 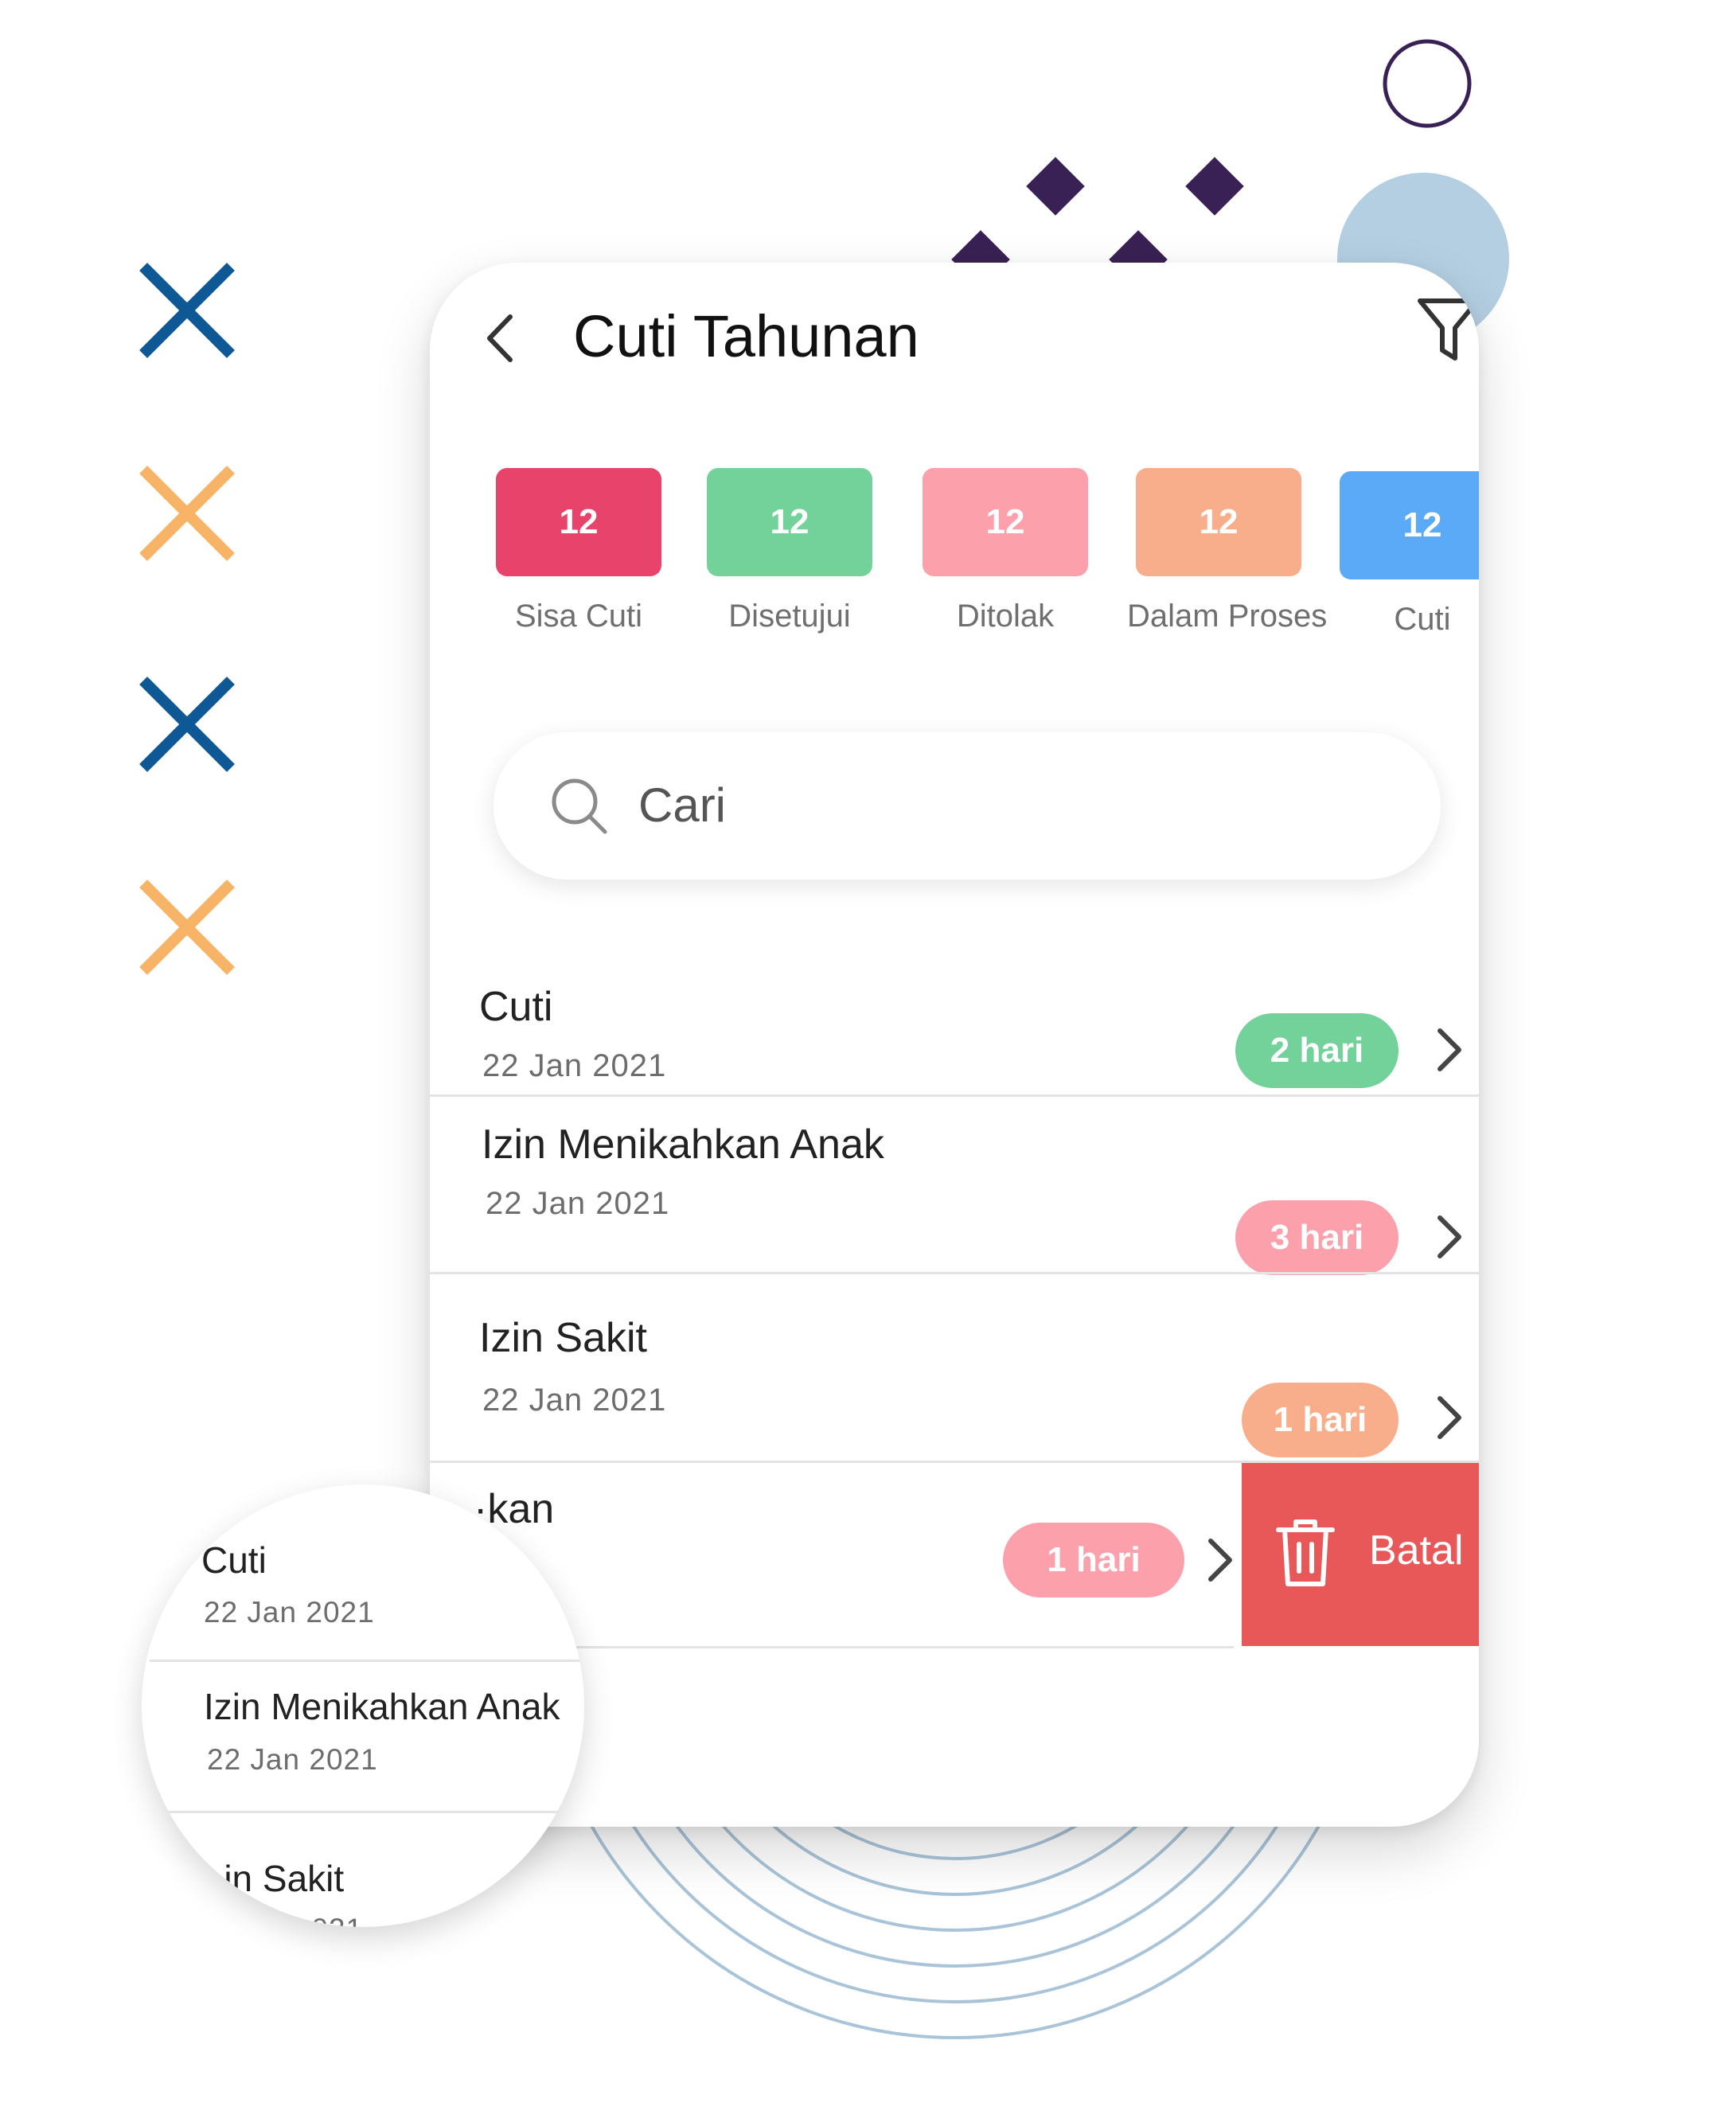 What do you see at coordinates (683, 1145) in the screenshot?
I see `item-title: Izin Menikahkan Anak` at bounding box center [683, 1145].